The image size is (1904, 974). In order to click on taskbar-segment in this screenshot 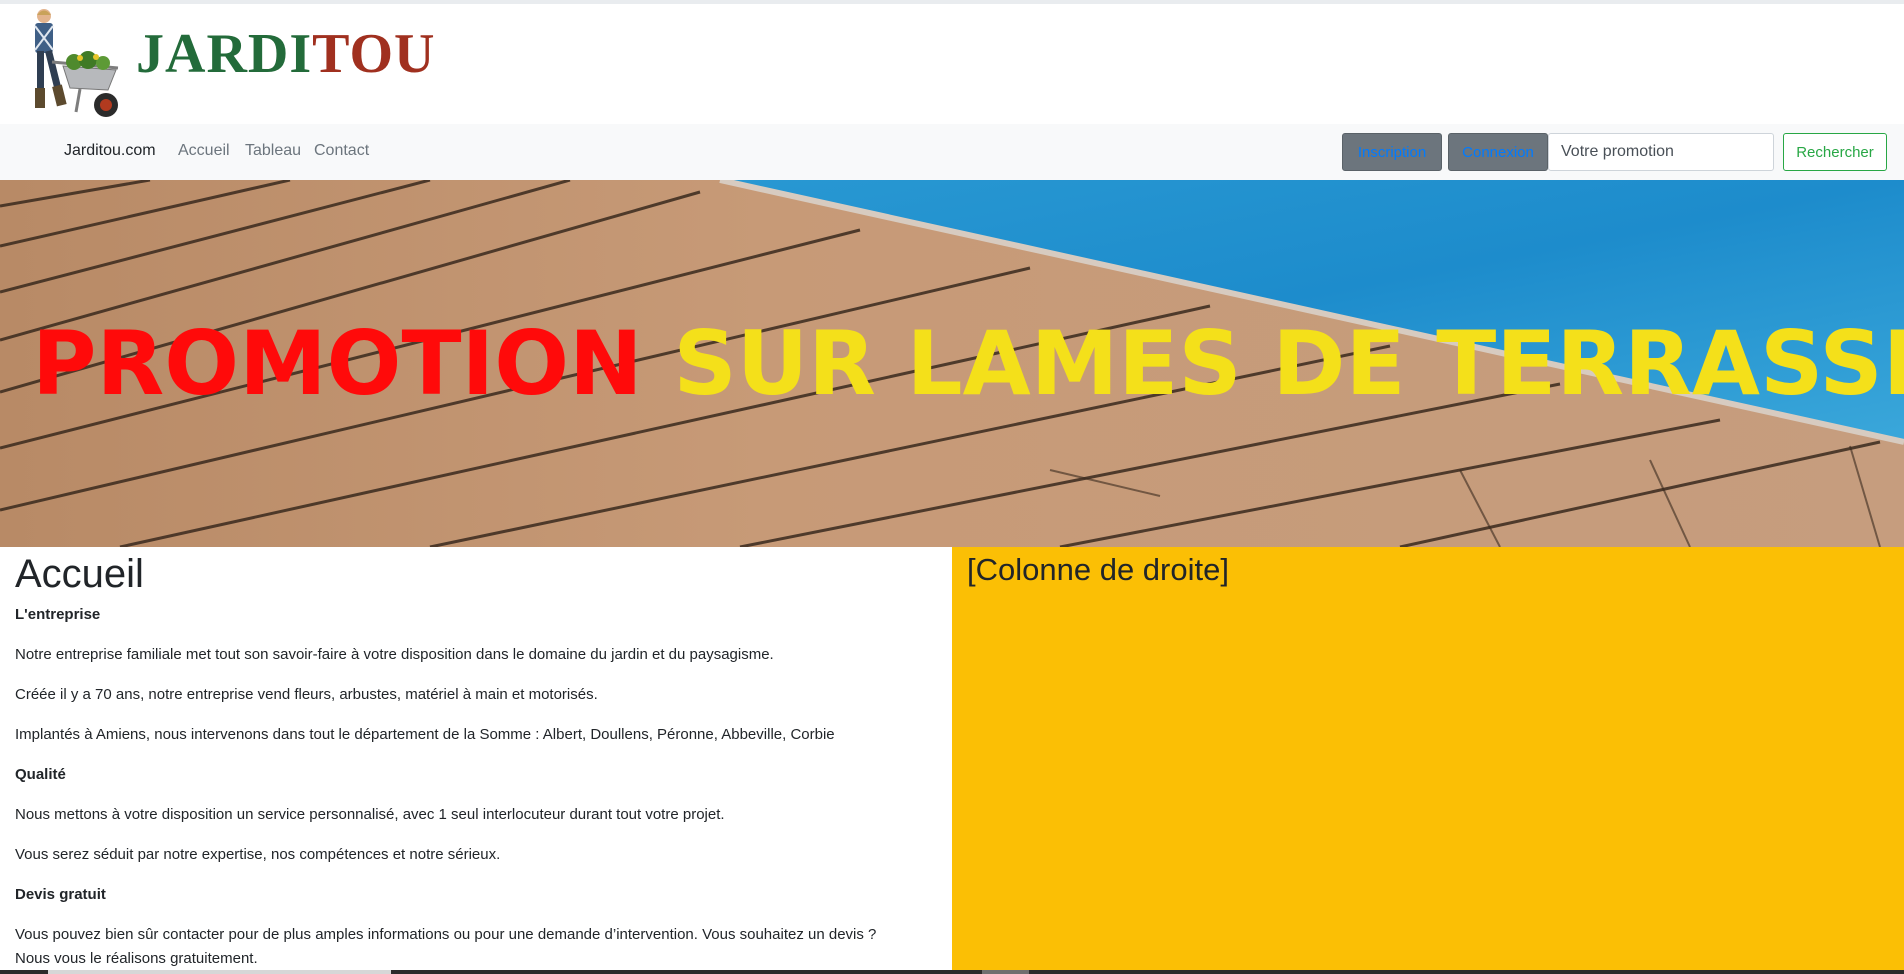, I will do `click(219, 972)`.